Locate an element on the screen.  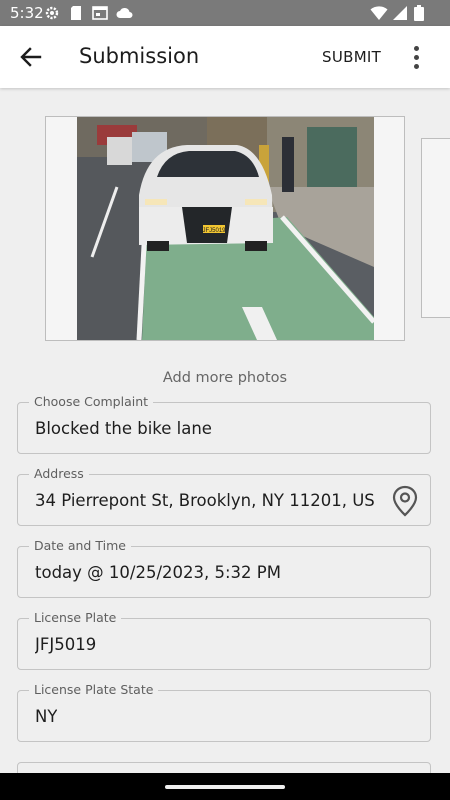
signal-icon is located at coordinates (400, 15).